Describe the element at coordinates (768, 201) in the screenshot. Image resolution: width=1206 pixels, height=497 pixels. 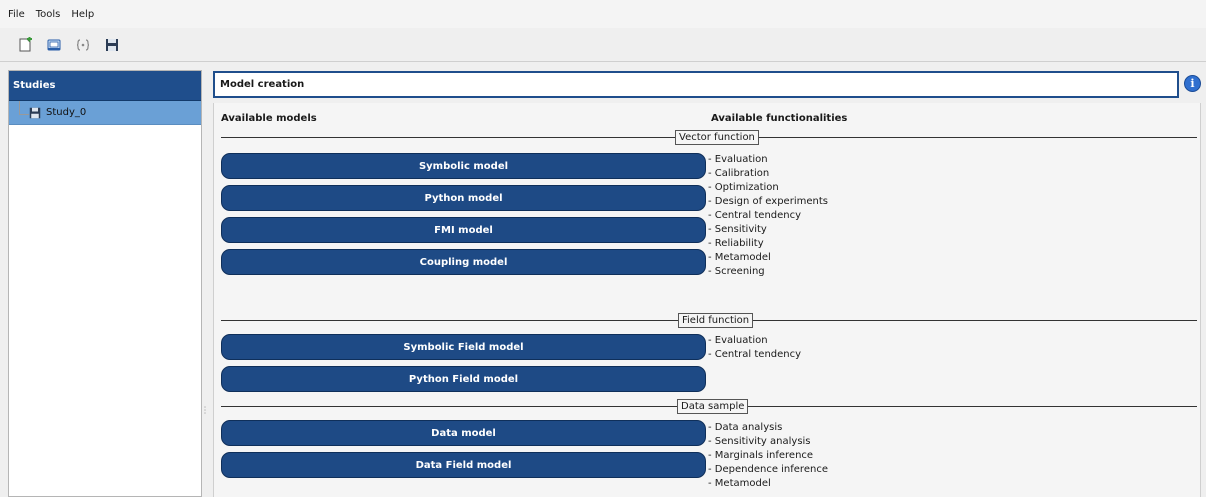
I see `functionality-item: - Design of experiments` at that location.